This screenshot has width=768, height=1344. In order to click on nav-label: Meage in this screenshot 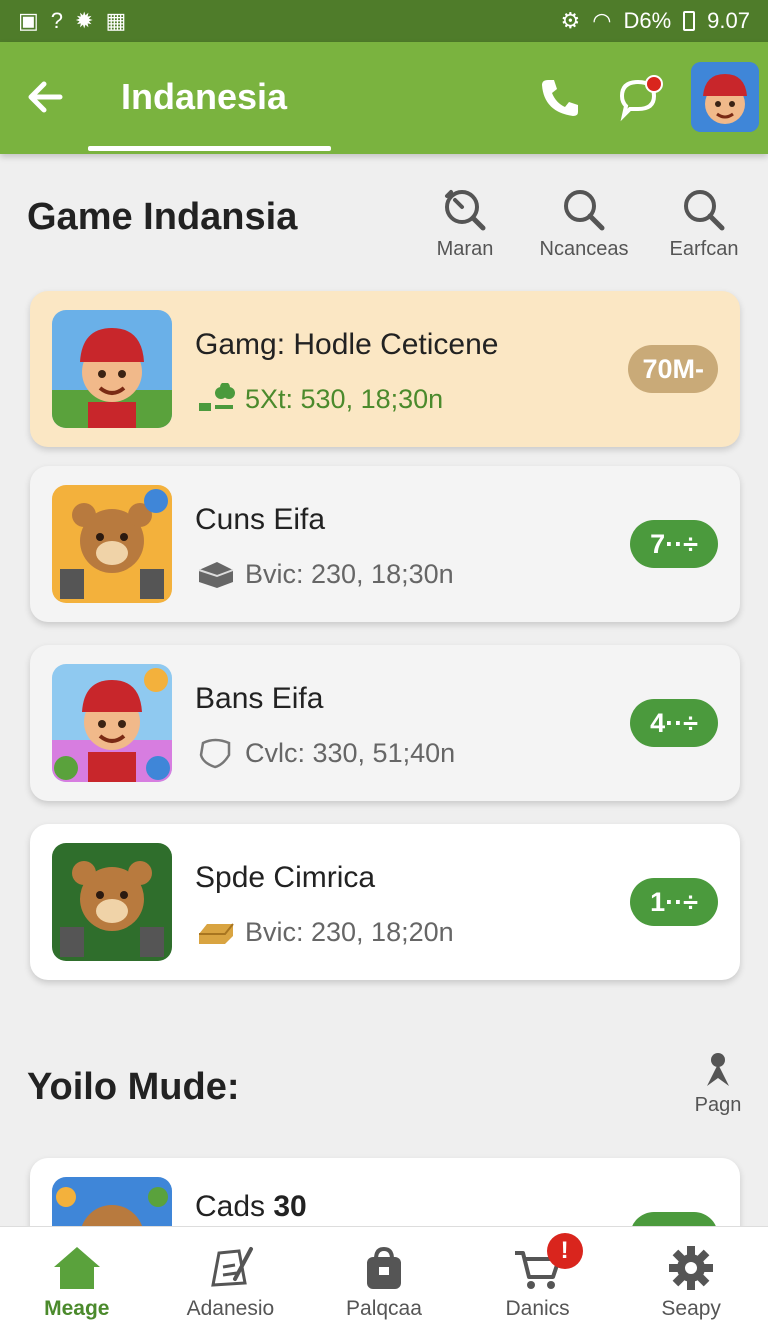, I will do `click(77, 1308)`.